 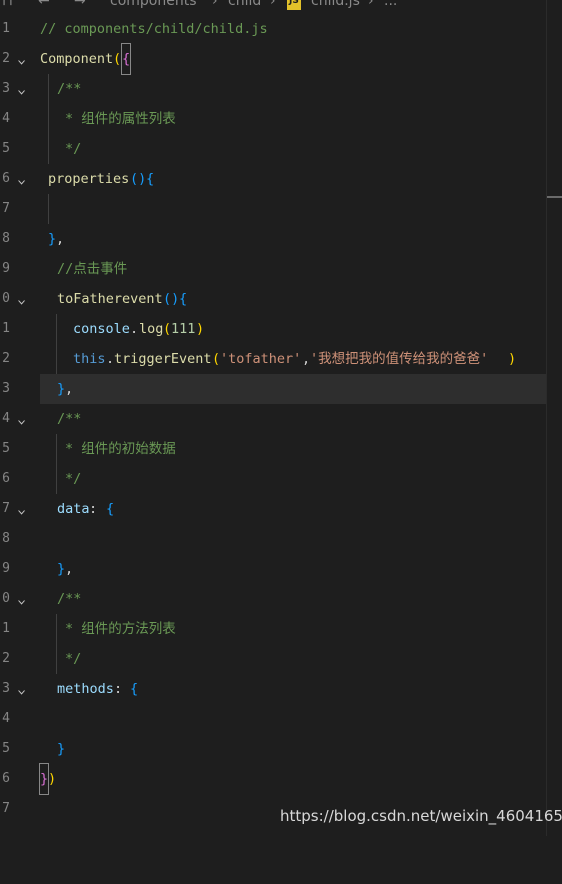 What do you see at coordinates (273, 389) in the screenshot?
I see `code-line-13: } ,` at bounding box center [273, 389].